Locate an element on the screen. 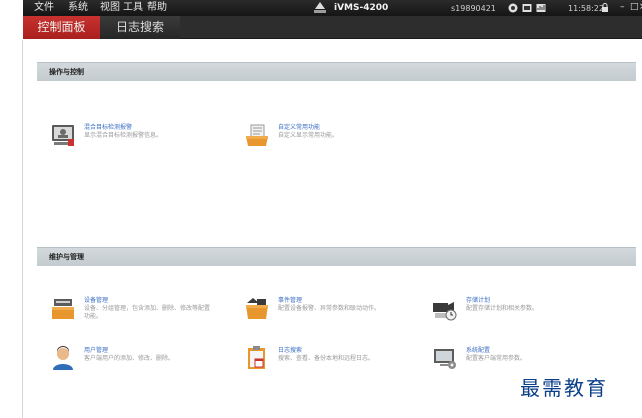 This screenshot has height=418, width=642. device-management-icon is located at coordinates (63, 309).